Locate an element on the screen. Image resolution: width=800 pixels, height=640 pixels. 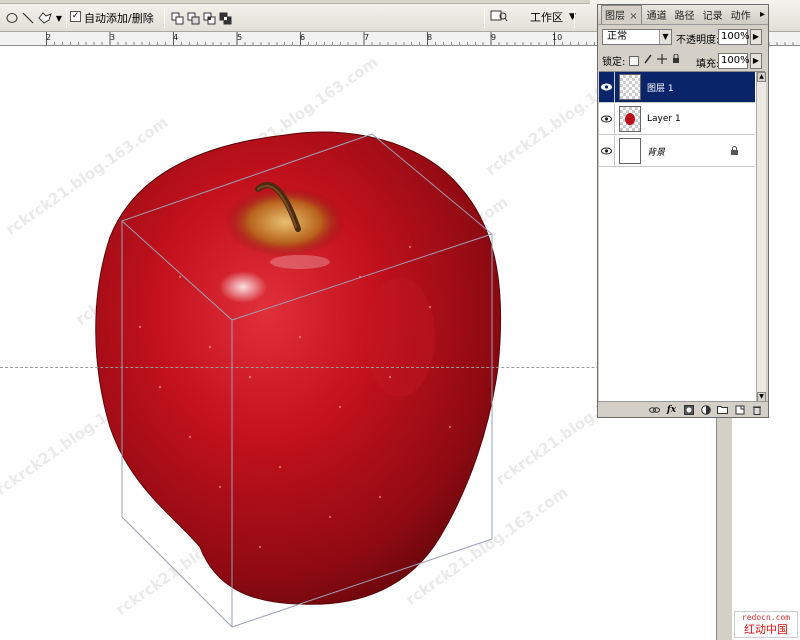
tab-label: 图层 is located at coordinates (615, 16).